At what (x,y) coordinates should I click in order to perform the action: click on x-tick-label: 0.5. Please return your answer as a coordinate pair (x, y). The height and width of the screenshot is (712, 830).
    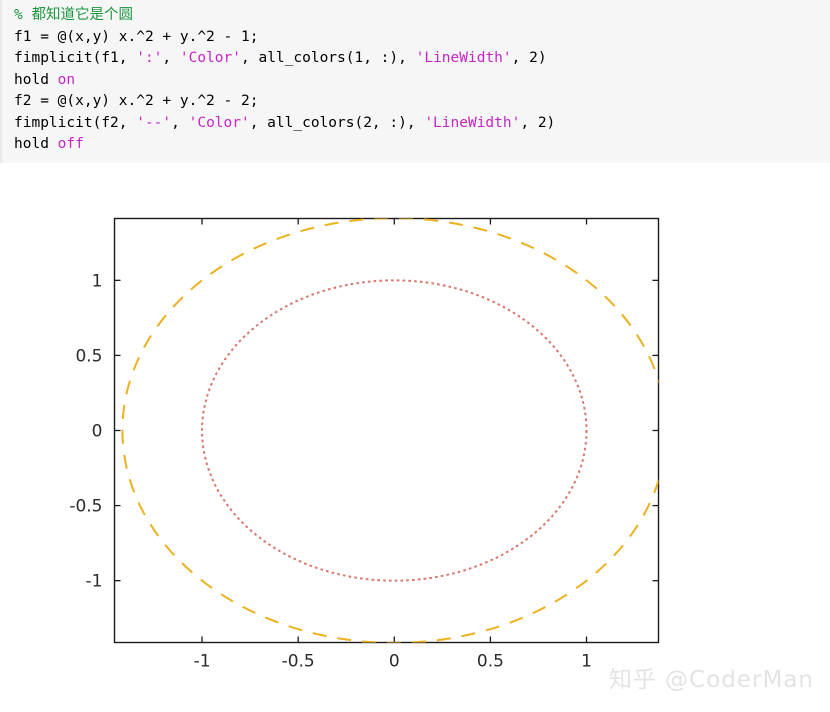
    Looking at the image, I should click on (490, 662).